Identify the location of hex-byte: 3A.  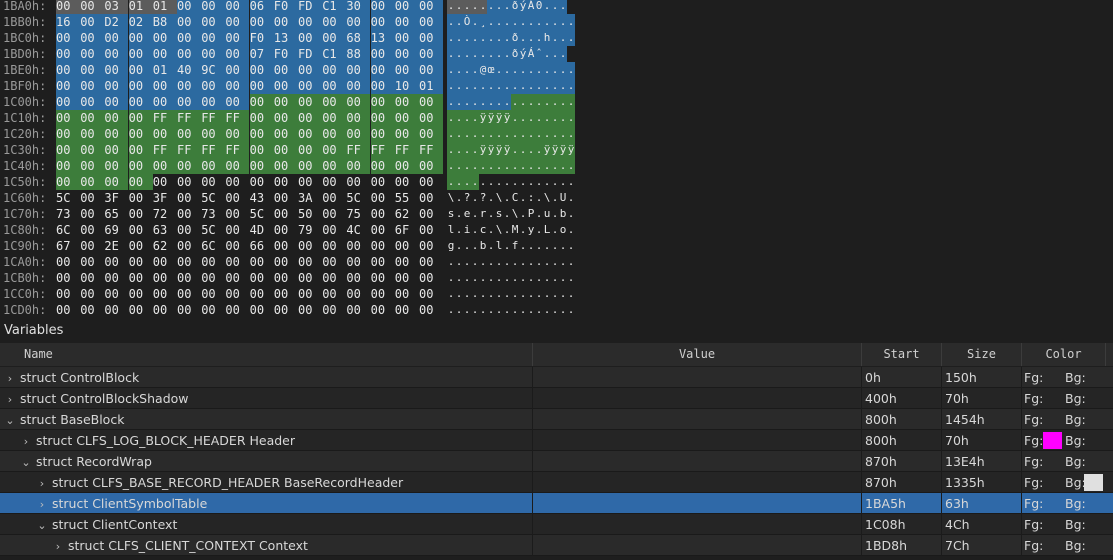
(310, 198).